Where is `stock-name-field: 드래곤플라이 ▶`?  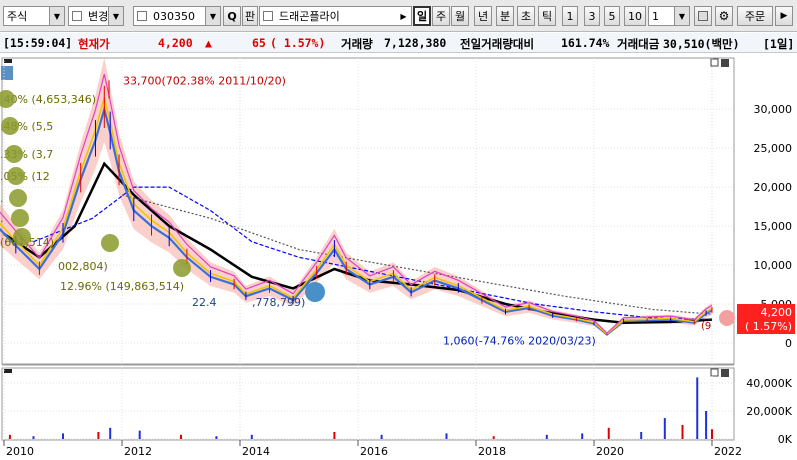 stock-name-field: 드래곤플라이 ▶ is located at coordinates (335, 16).